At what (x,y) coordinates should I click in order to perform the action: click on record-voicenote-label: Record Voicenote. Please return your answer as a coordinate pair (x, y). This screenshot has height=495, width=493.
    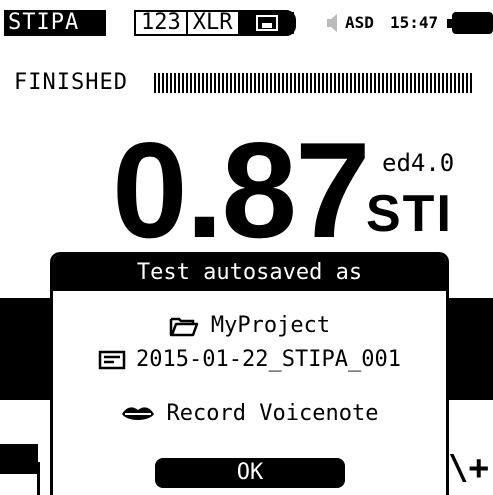
    Looking at the image, I should click on (273, 414).